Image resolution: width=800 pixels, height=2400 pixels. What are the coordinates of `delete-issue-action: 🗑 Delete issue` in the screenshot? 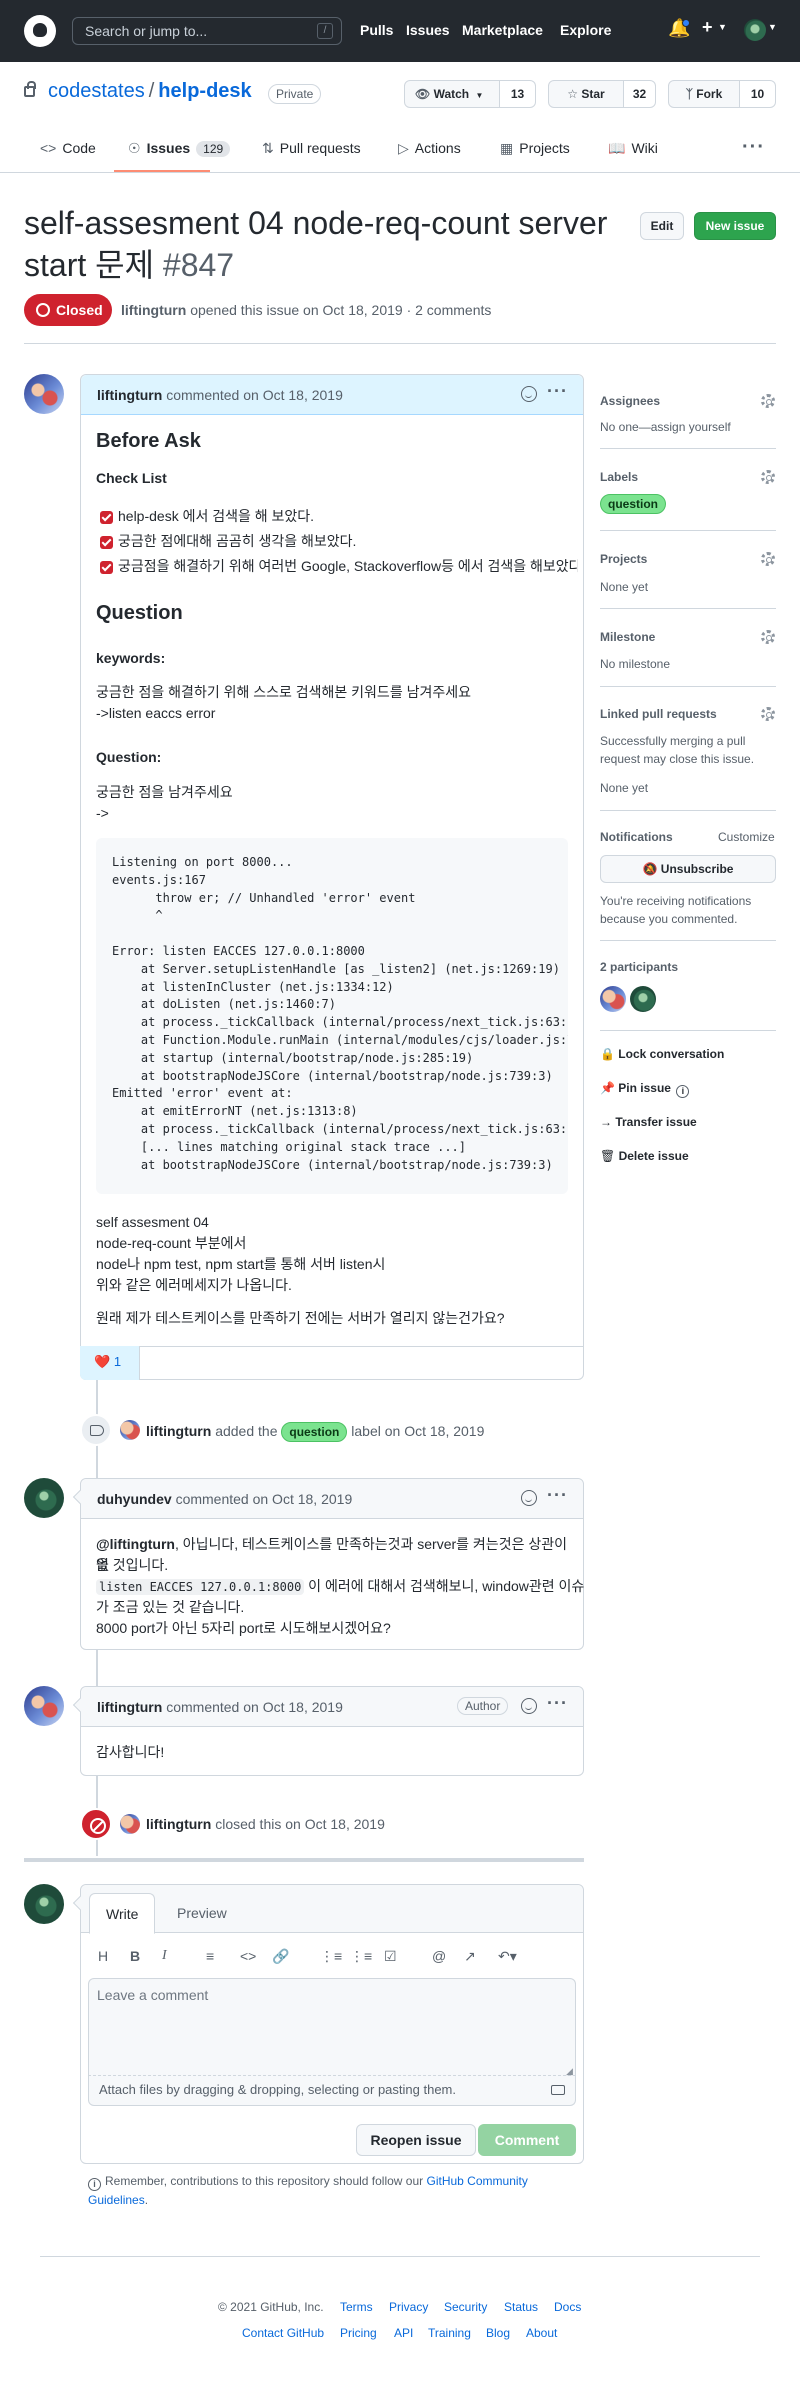 It's located at (644, 1156).